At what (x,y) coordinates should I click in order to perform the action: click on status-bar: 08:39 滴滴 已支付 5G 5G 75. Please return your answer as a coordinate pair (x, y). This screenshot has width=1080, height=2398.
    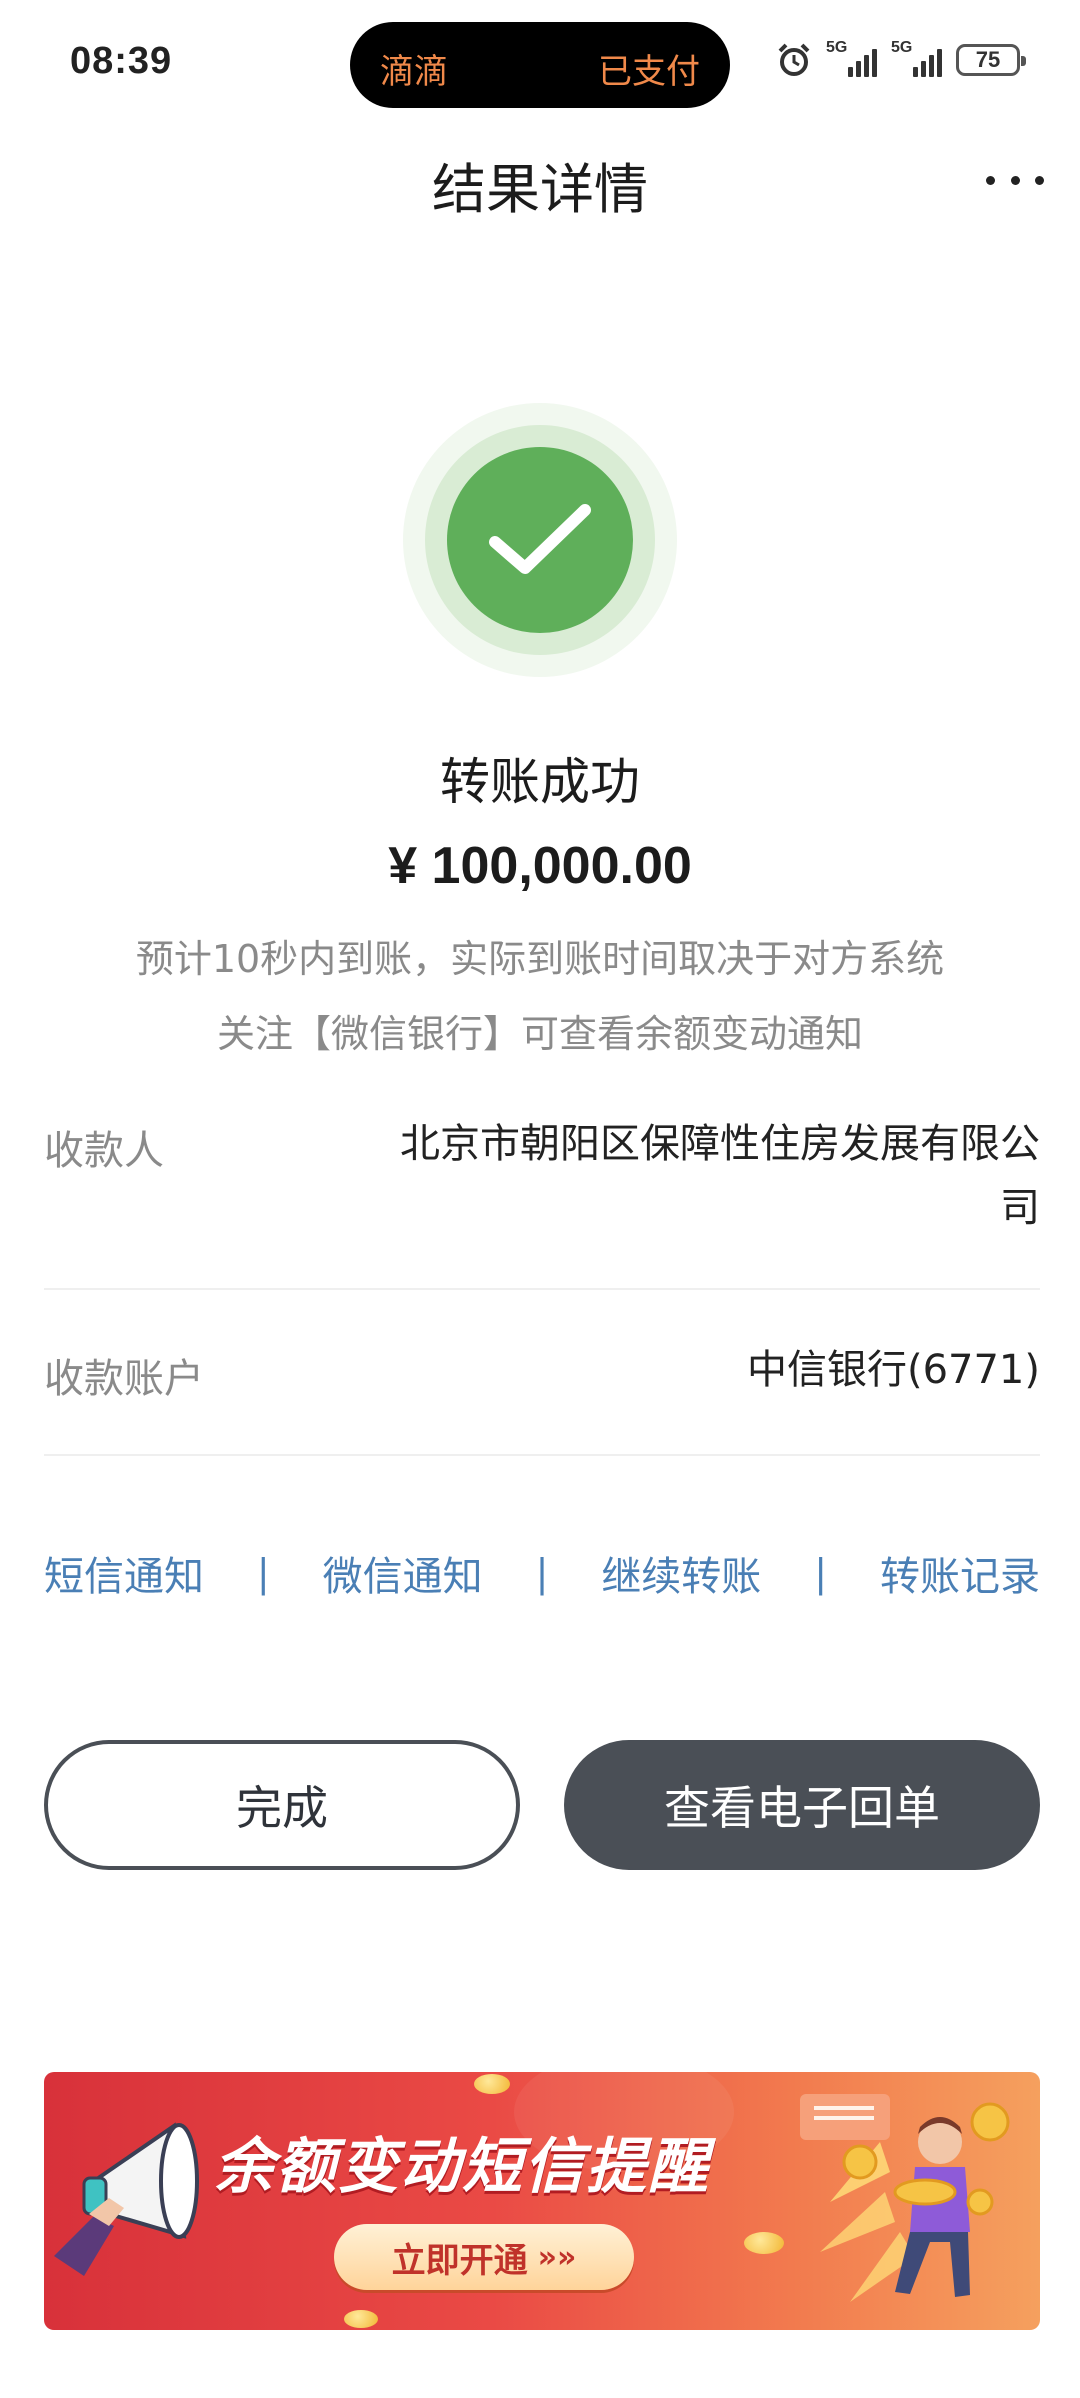
    Looking at the image, I should click on (540, 65).